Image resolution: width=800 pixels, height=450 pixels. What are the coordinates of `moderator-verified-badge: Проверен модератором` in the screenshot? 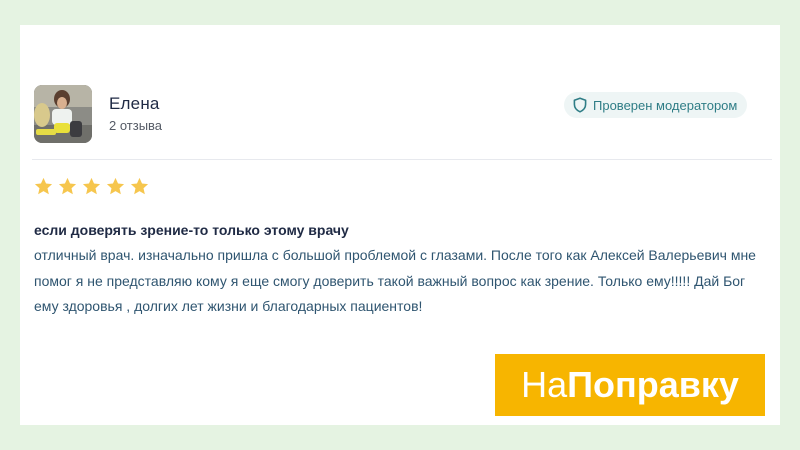 It's located at (656, 105).